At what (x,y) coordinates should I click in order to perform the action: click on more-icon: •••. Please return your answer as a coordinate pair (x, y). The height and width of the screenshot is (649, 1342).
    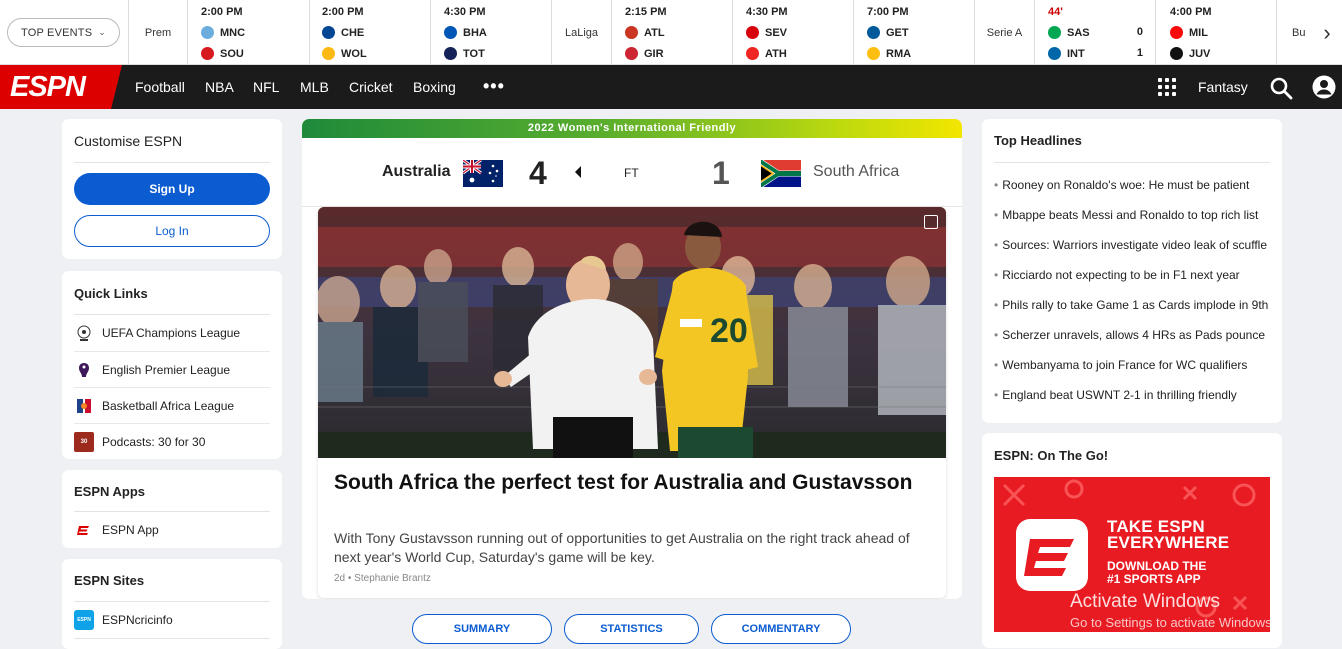
    Looking at the image, I should click on (494, 87).